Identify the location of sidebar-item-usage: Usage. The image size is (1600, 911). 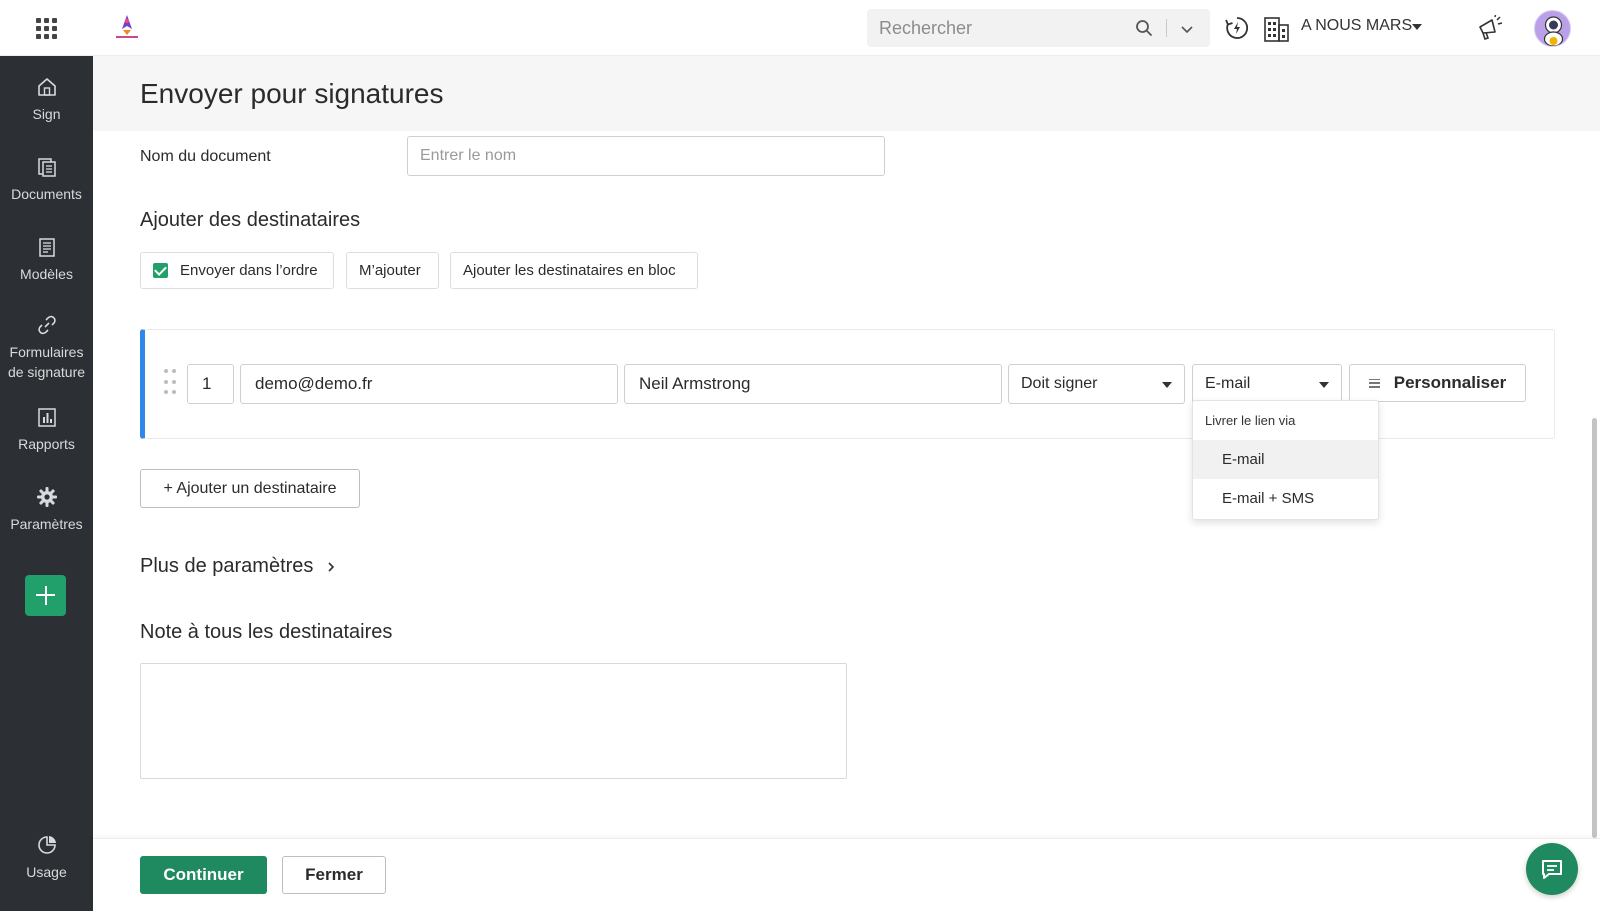
(46, 858).